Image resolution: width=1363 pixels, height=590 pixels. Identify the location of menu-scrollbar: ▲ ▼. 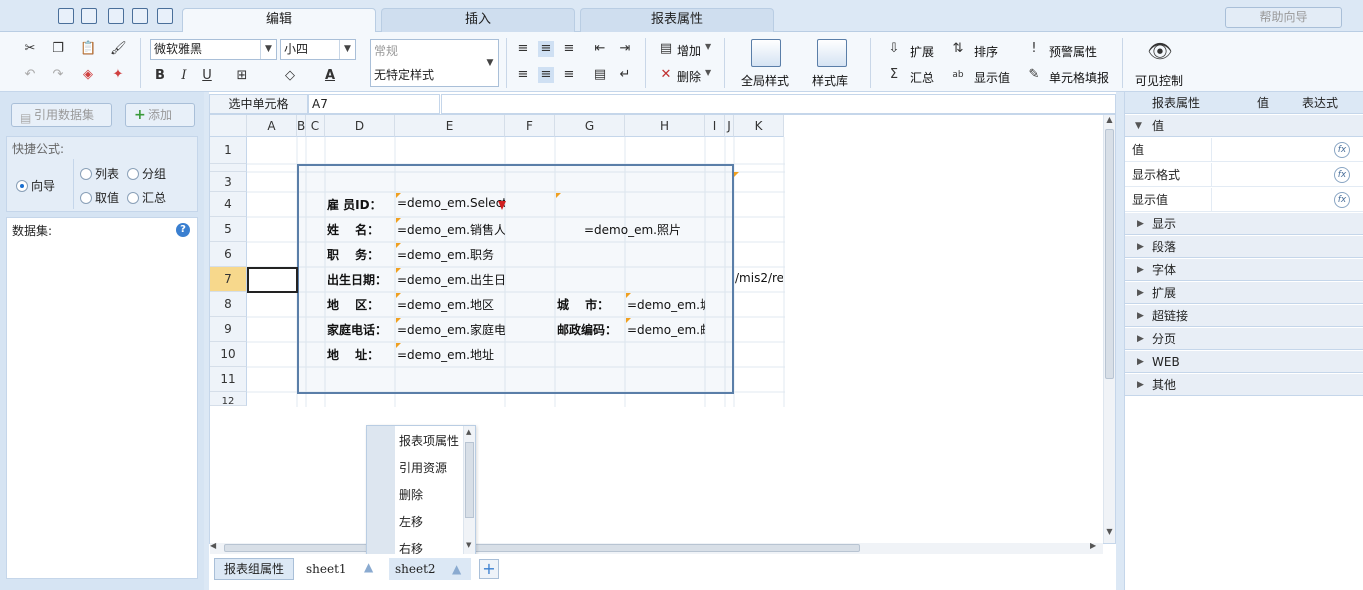
(469, 490).